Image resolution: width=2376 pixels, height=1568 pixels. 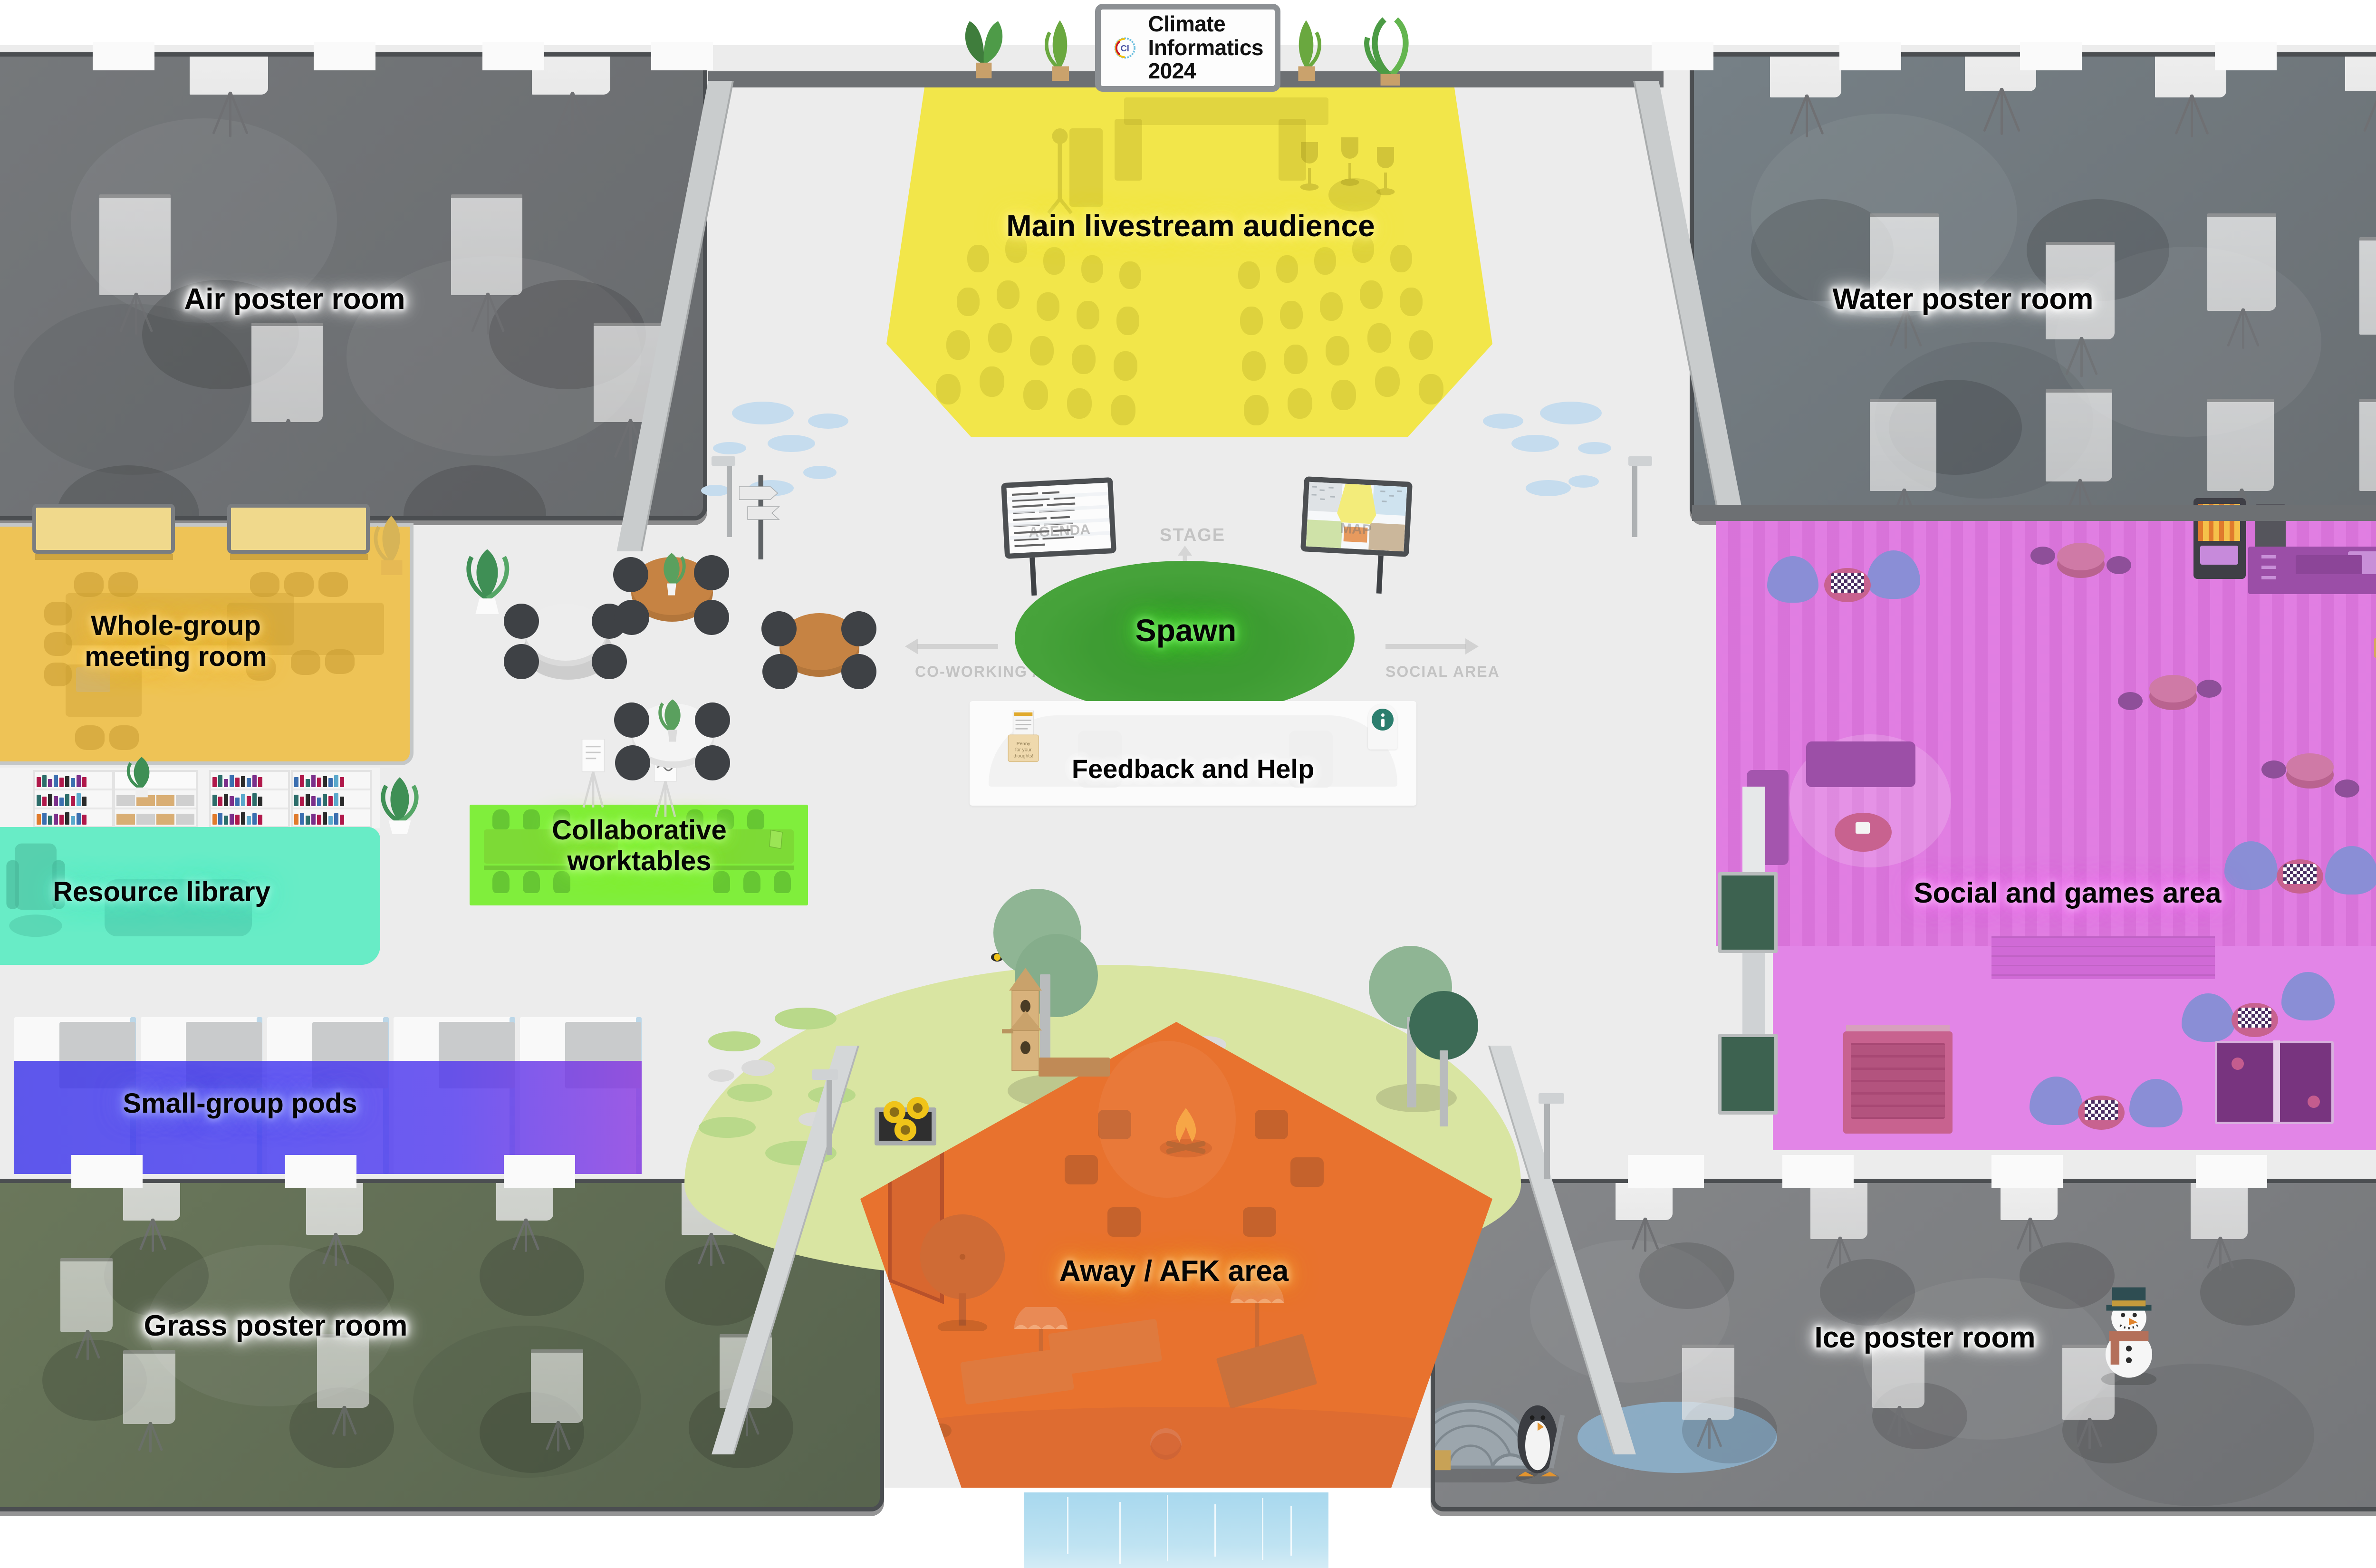 I want to click on counter-shelf, so click(x=2329, y=564).